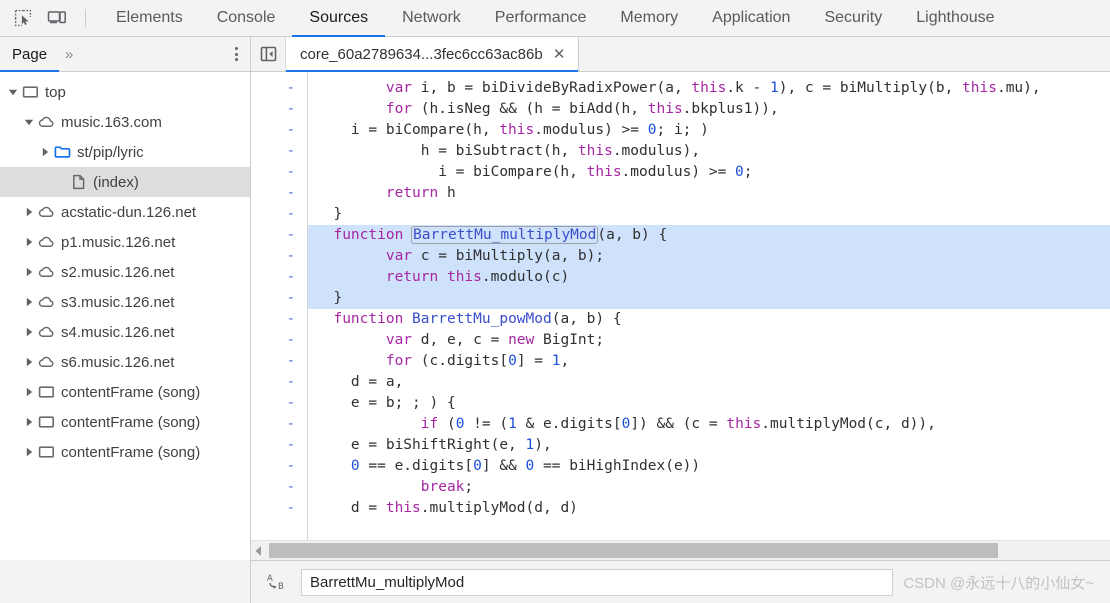 This screenshot has height=603, width=1110. What do you see at coordinates (131, 392) in the screenshot?
I see `tree-node-label: contentFrame (song)` at bounding box center [131, 392].